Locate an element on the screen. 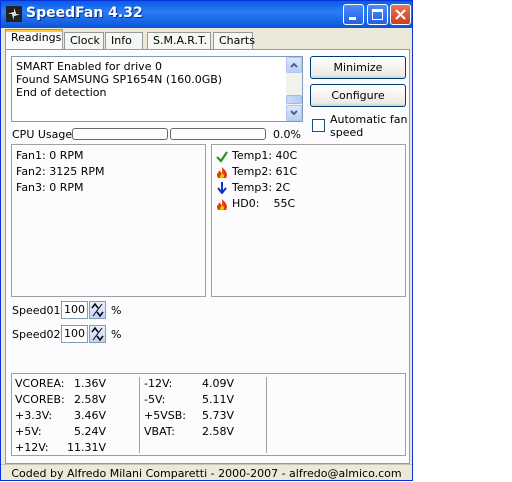 The image size is (512, 482). voltage-value: 4.09V is located at coordinates (218, 383).